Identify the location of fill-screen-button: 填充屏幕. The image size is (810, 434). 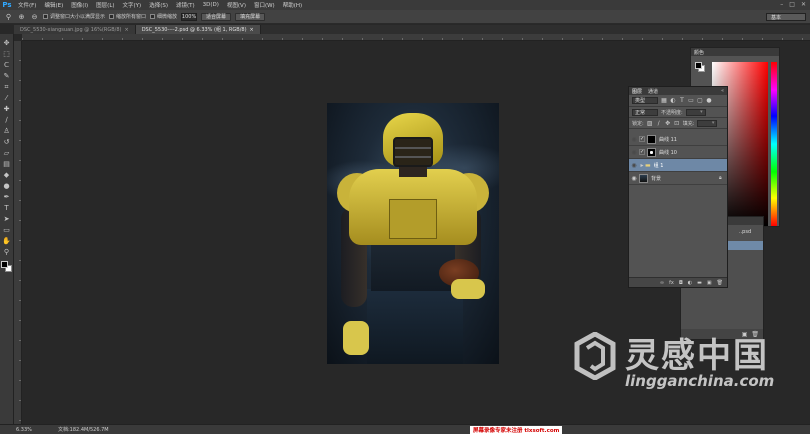
(250, 16).